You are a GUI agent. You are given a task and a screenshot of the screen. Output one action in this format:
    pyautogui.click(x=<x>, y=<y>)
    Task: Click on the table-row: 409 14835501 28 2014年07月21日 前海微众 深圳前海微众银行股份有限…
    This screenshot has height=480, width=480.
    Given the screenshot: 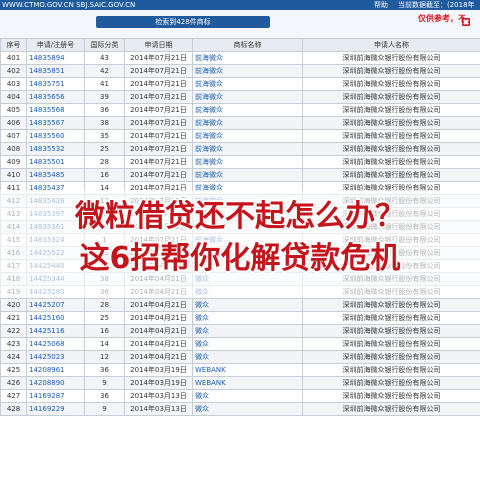 What is the action you would take?
    pyautogui.click(x=240, y=162)
    